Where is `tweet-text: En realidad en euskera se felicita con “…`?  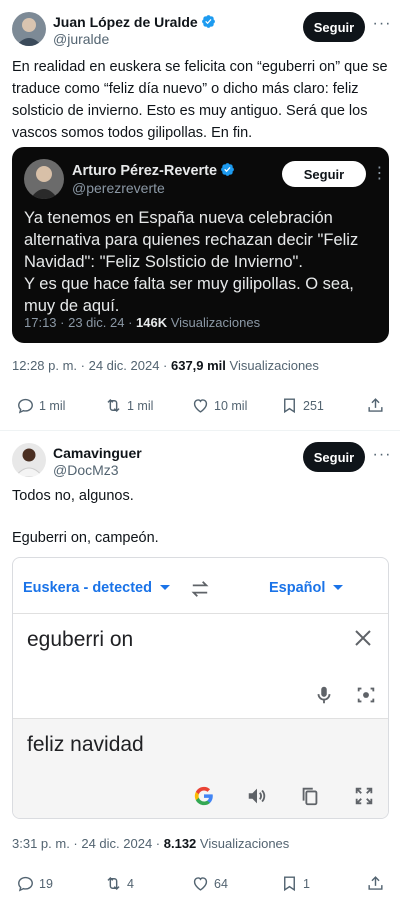
tweet-text: En realidad en euskera se felicita con “… is located at coordinates (200, 100).